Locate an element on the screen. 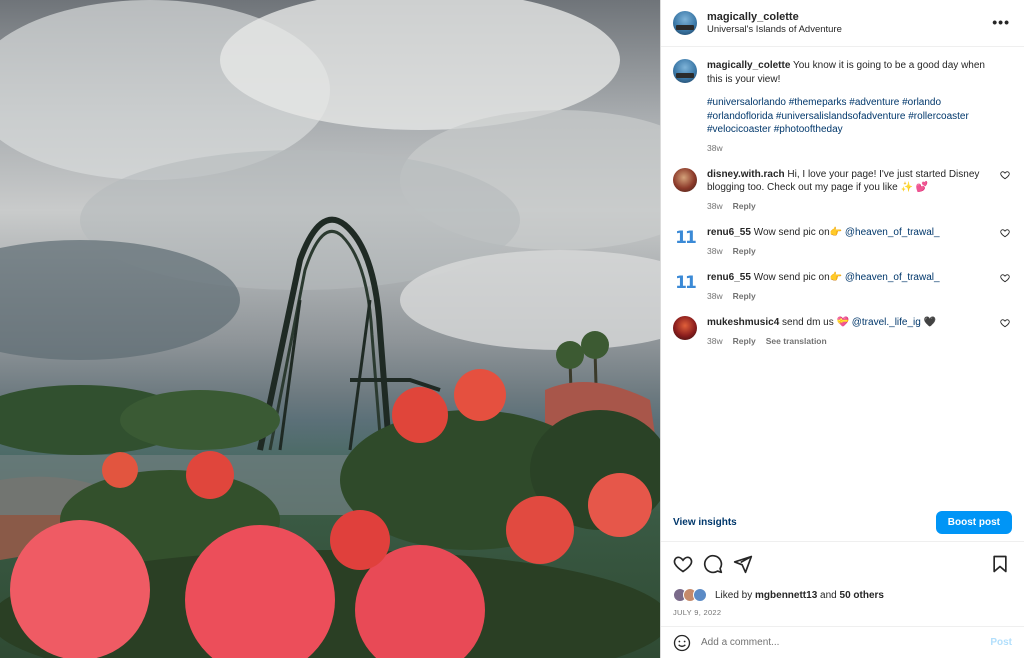 Image resolution: width=1024 pixels, height=658 pixels. comment-username: disney.with.rach is located at coordinates (746, 174).